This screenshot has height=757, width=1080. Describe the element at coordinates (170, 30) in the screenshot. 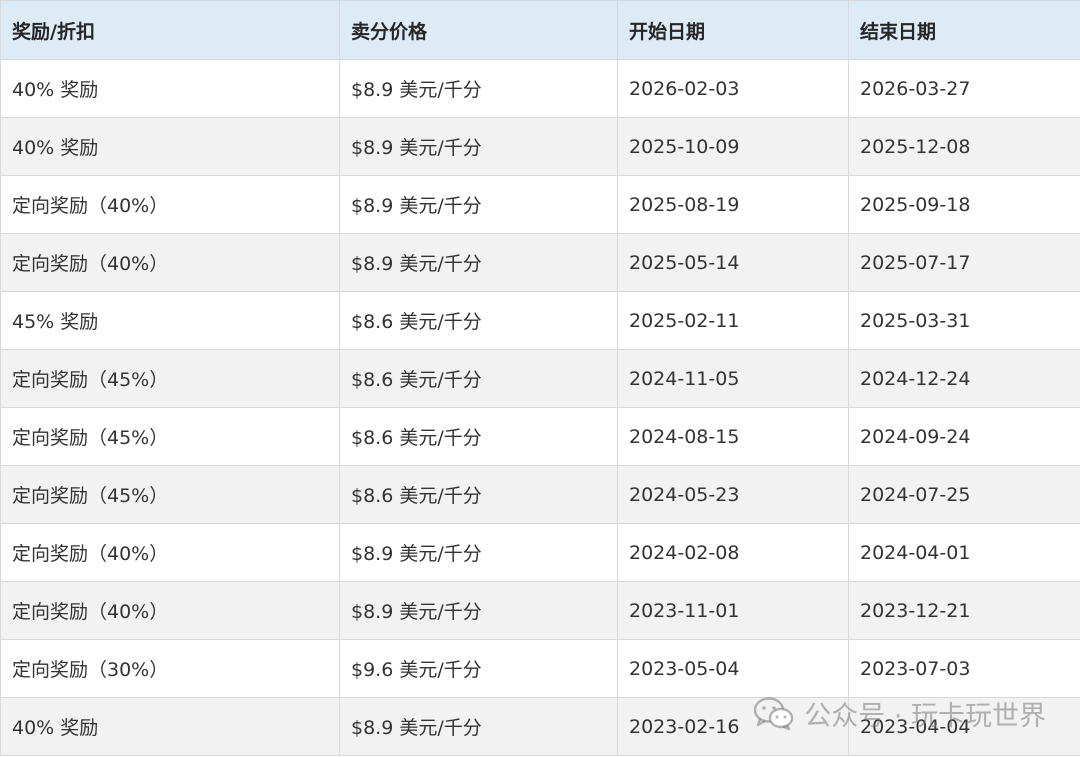

I see `header-bonus-discount: 奖励/折扣` at that location.